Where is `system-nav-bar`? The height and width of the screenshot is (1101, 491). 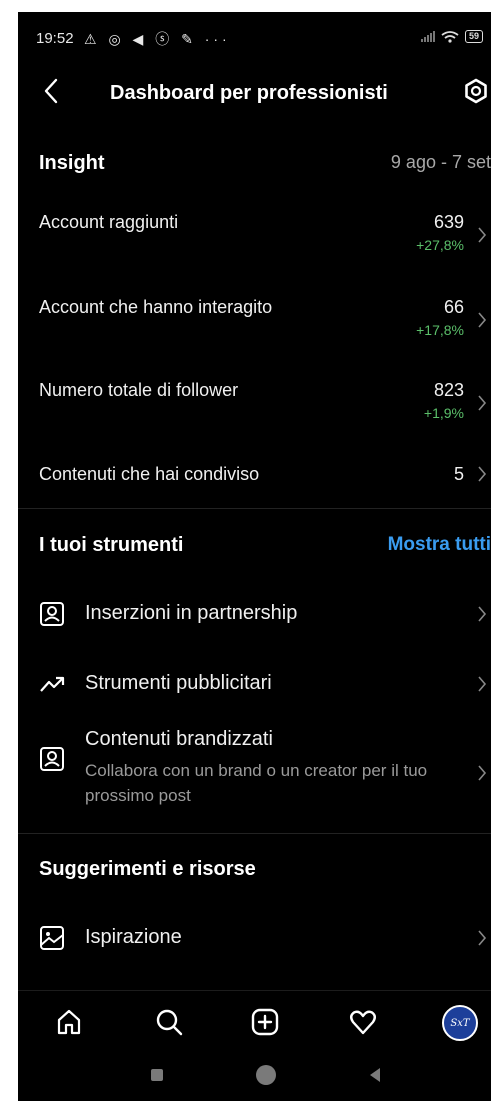 system-nav-bar is located at coordinates (254, 1076).